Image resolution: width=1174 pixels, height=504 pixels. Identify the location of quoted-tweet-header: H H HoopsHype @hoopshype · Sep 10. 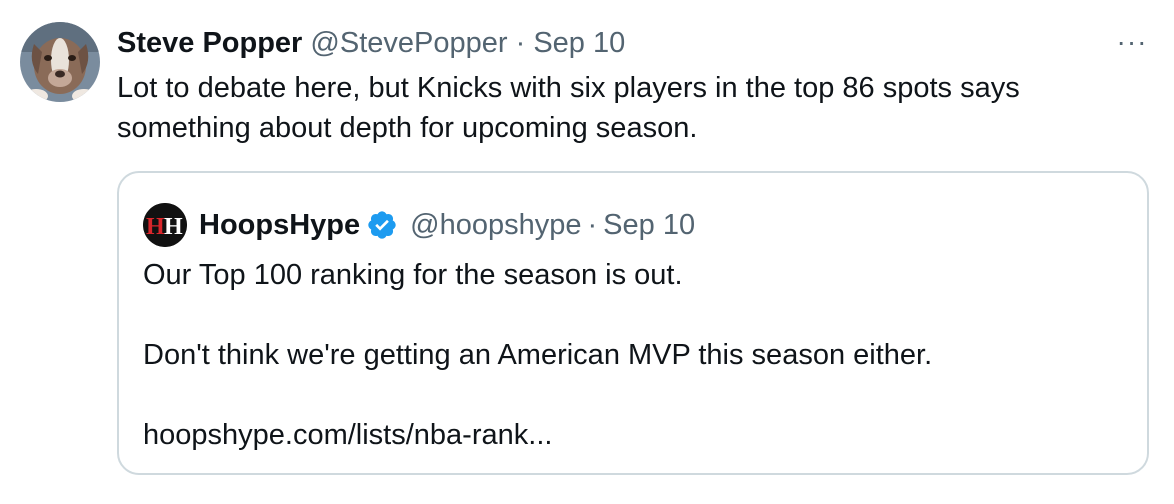
(419, 225).